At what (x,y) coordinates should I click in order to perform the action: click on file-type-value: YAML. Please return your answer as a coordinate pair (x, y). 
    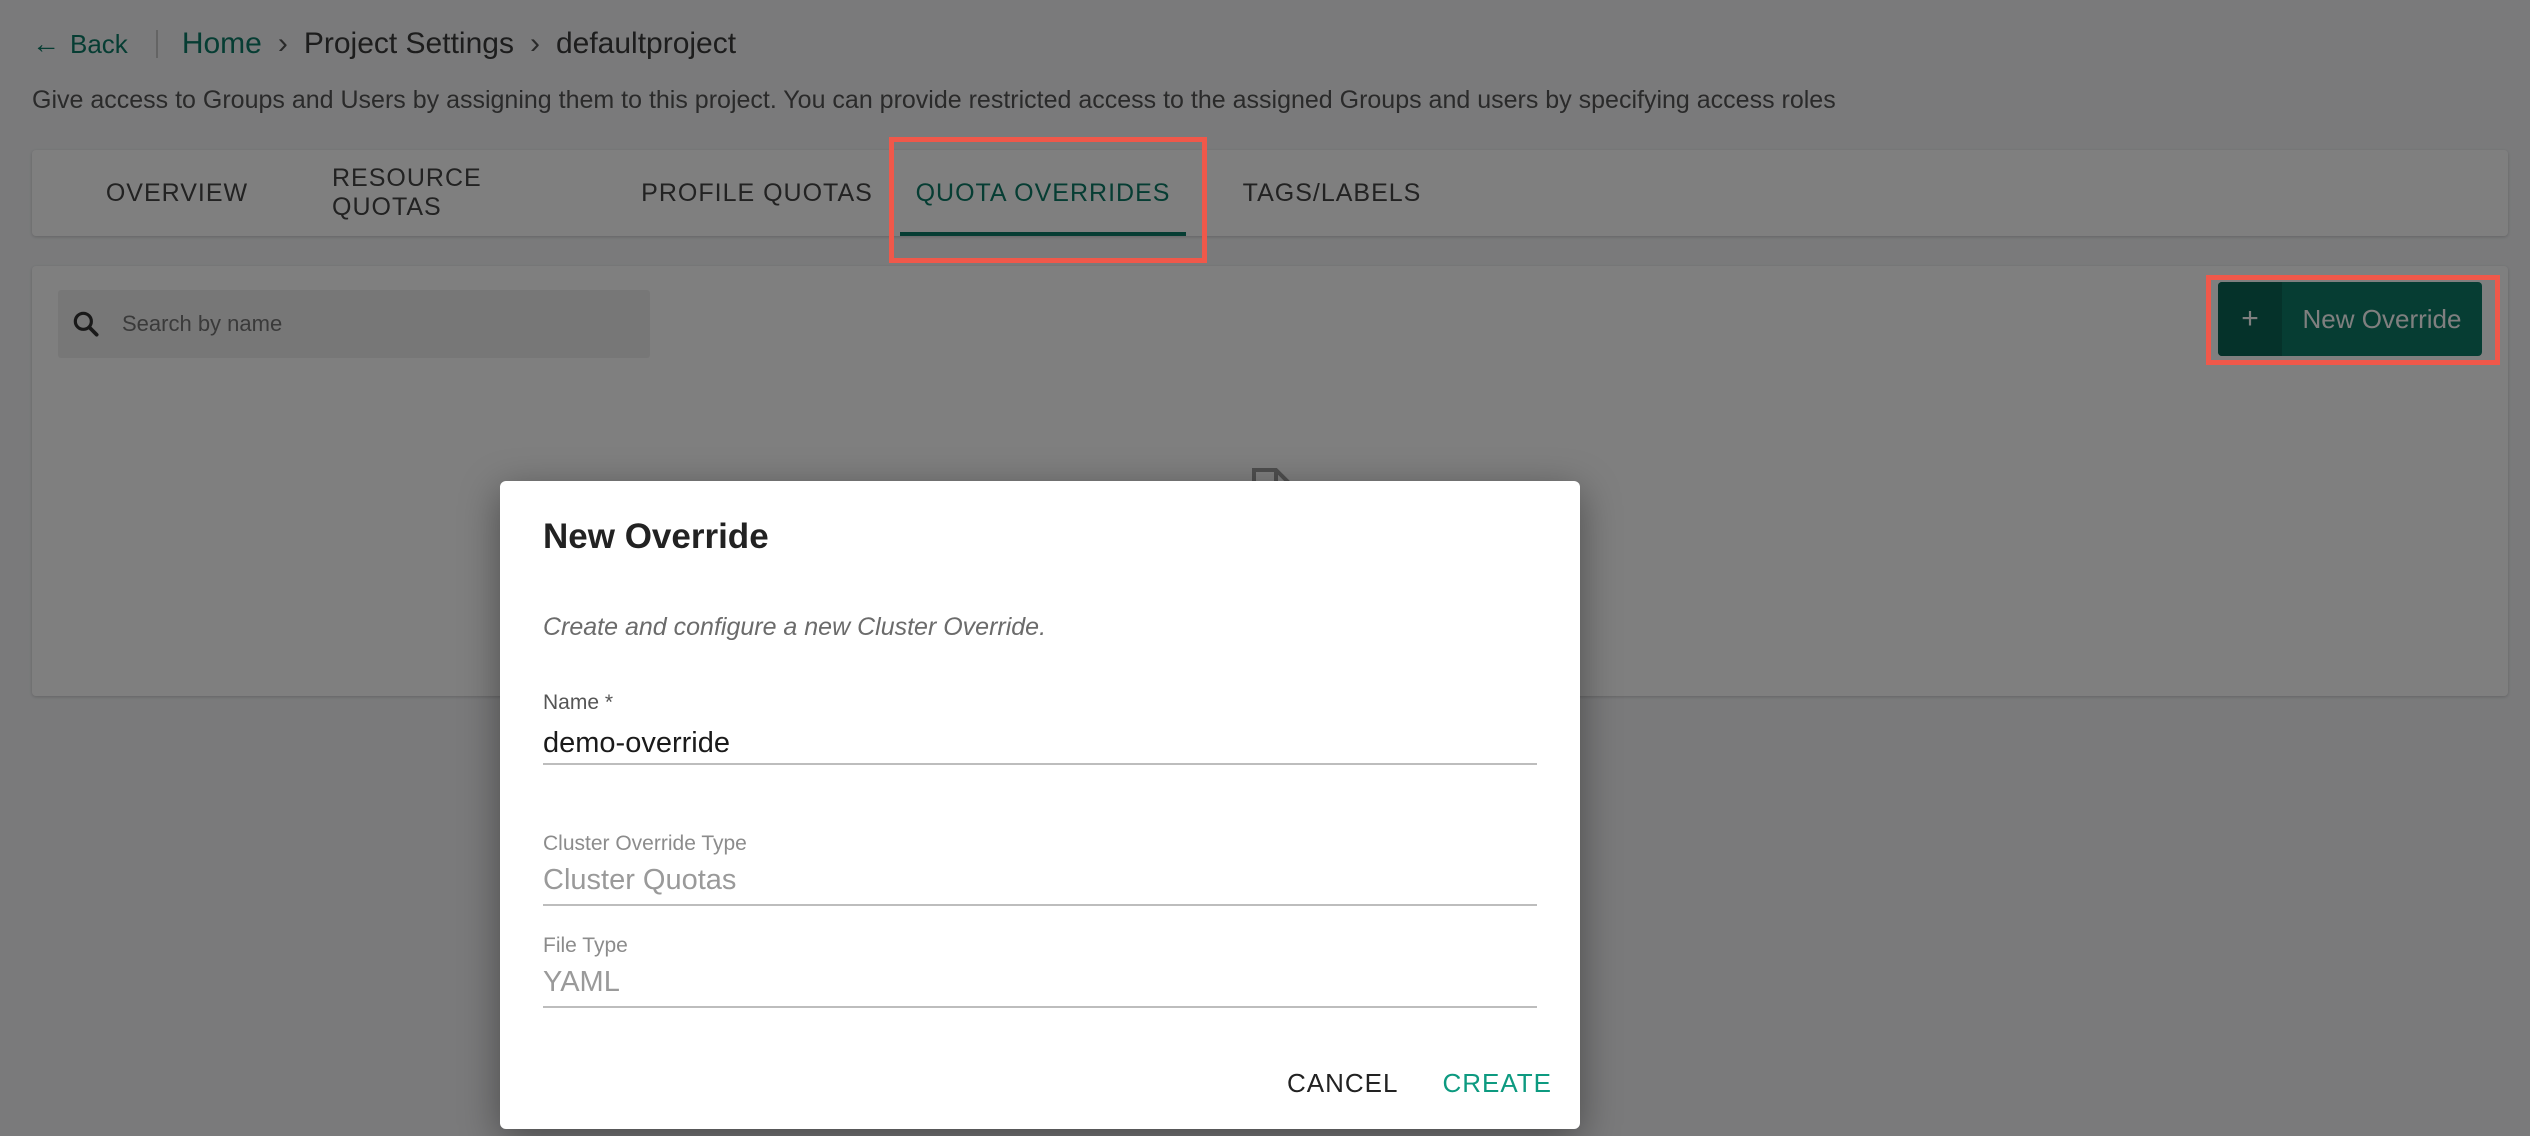
    Looking at the image, I should click on (581, 982).